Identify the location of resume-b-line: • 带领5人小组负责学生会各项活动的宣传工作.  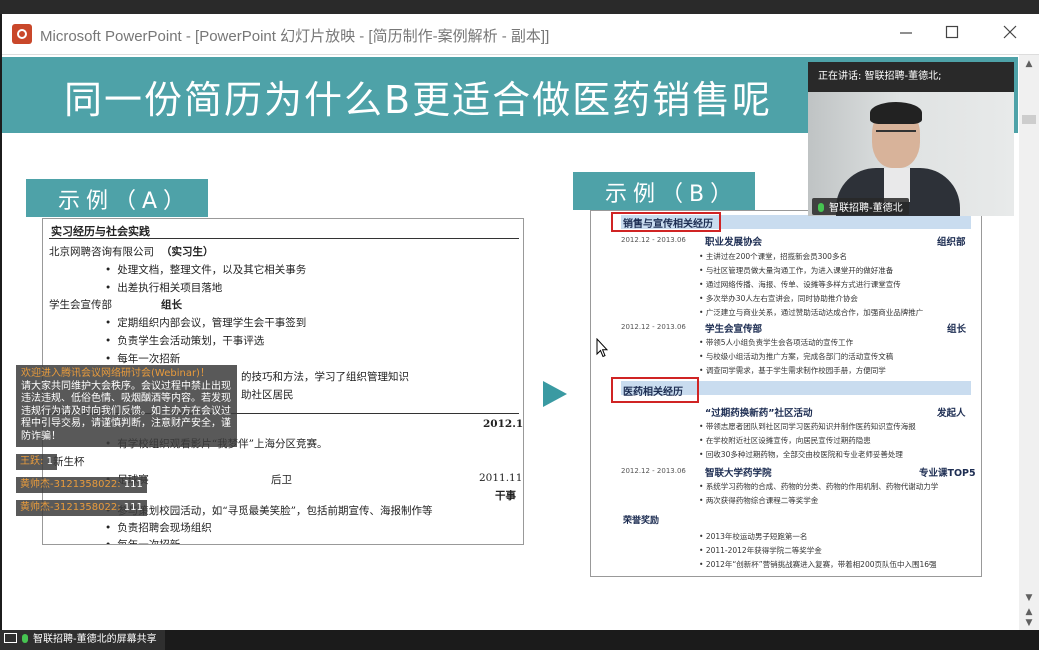
(776, 342).